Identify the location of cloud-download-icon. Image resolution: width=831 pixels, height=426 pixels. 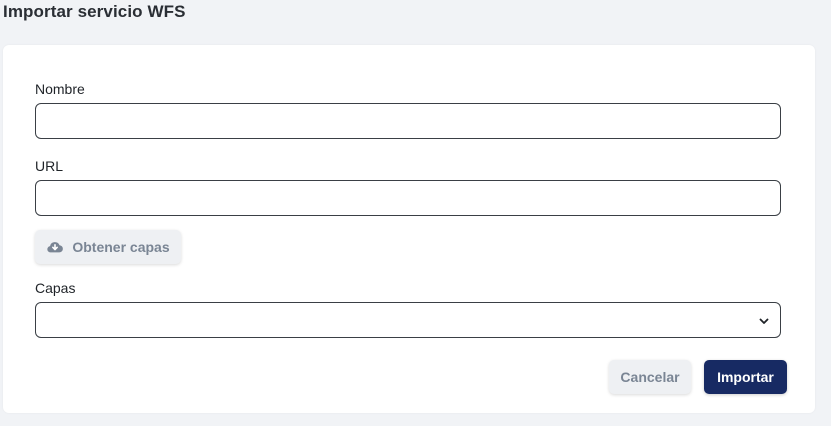
(55, 247).